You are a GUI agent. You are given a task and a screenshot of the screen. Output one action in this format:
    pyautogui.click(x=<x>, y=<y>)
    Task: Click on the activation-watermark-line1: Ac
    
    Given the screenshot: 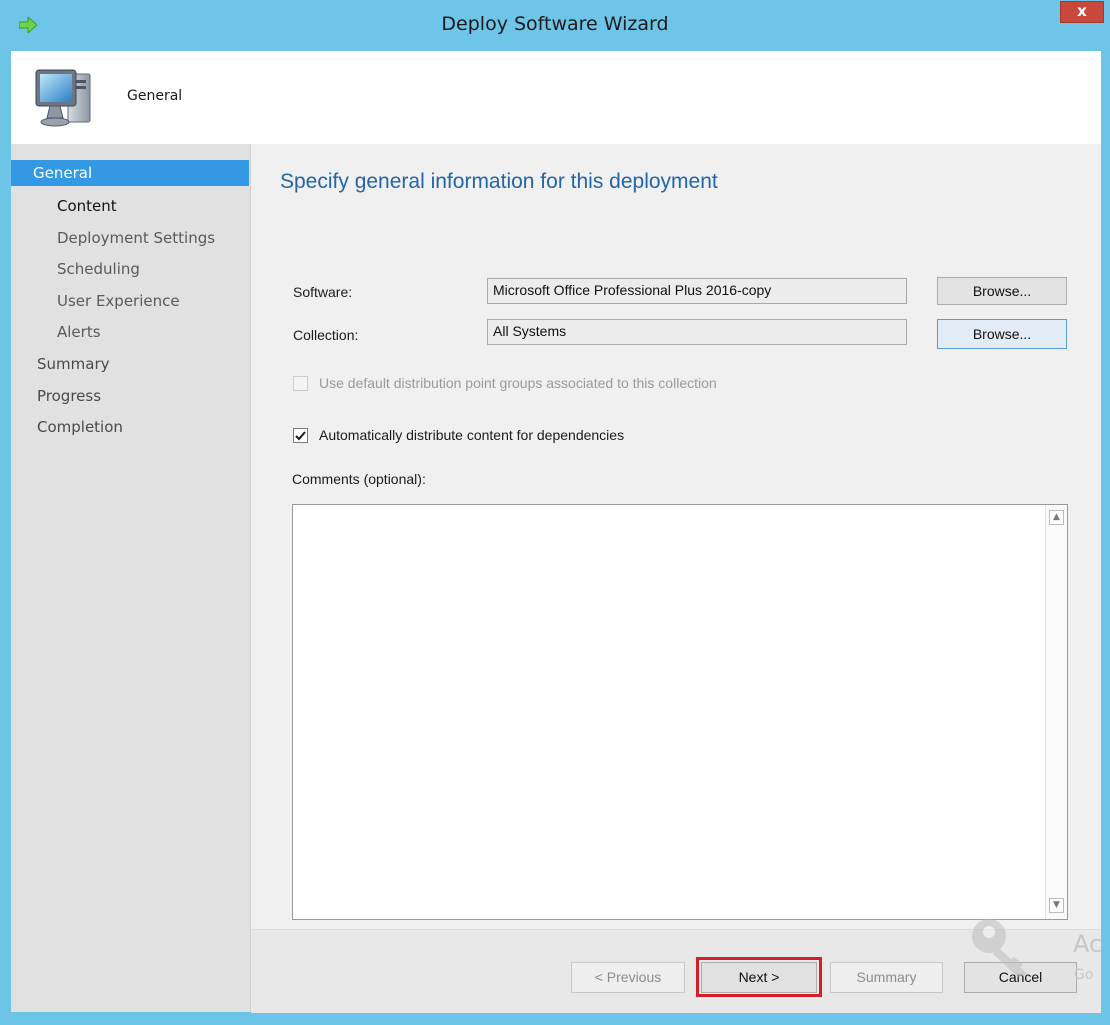 What is the action you would take?
    pyautogui.click(x=1088, y=944)
    